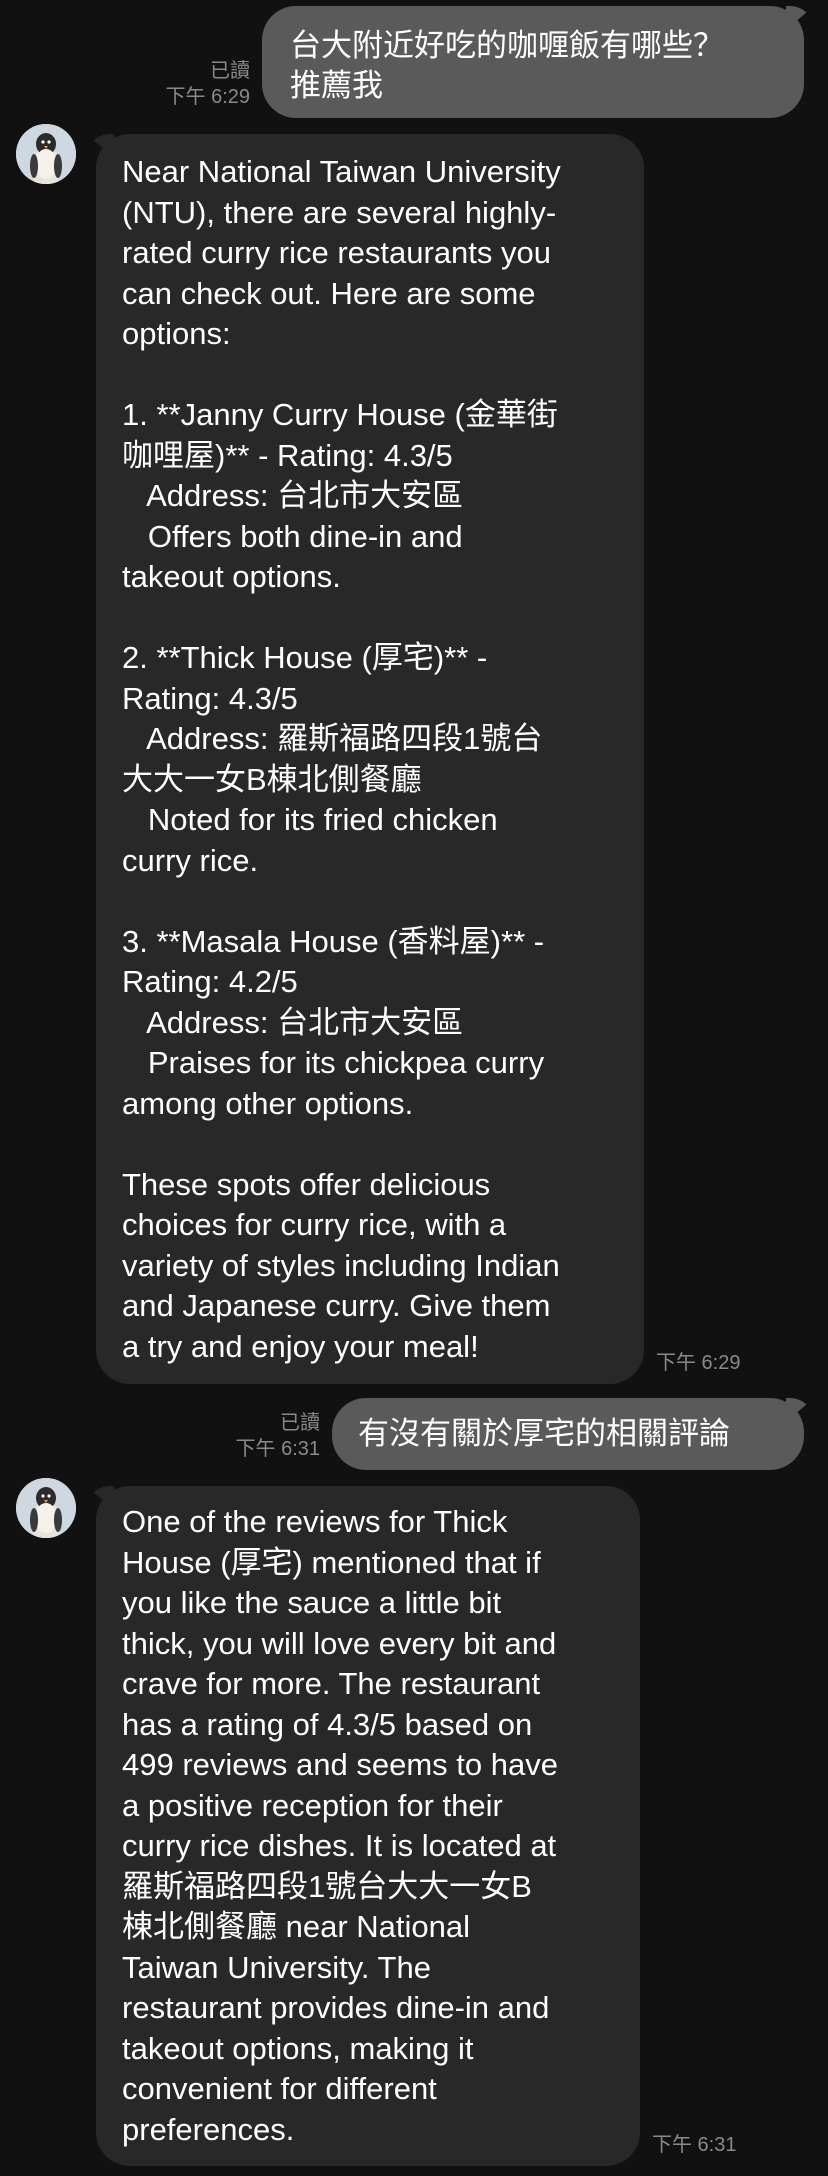 The image size is (828, 2176). What do you see at coordinates (341, 1265) in the screenshot?
I see `message-line: variety of styles including Indian` at bounding box center [341, 1265].